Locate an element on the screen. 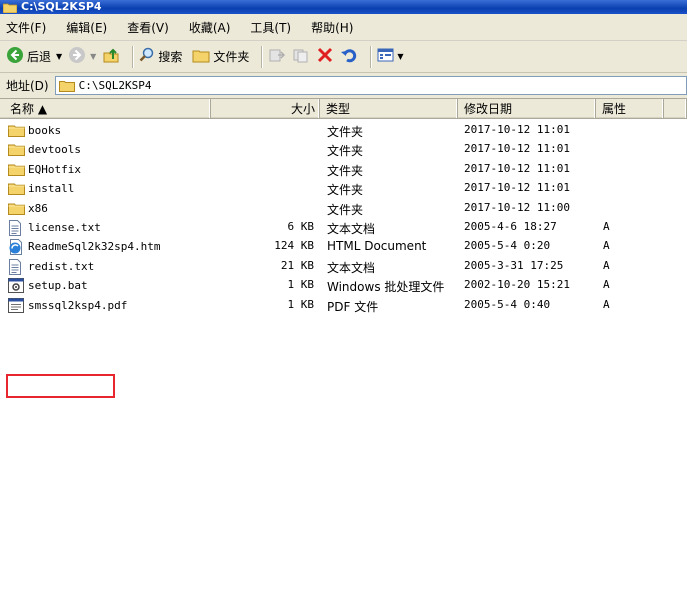 The width and height of the screenshot is (687, 608). text-file-icon is located at coordinates (16, 266).